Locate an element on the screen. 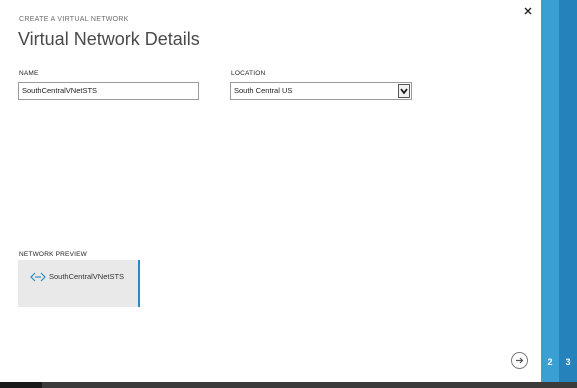 The height and width of the screenshot is (388, 577). virtual-network-icon is located at coordinates (38, 277).